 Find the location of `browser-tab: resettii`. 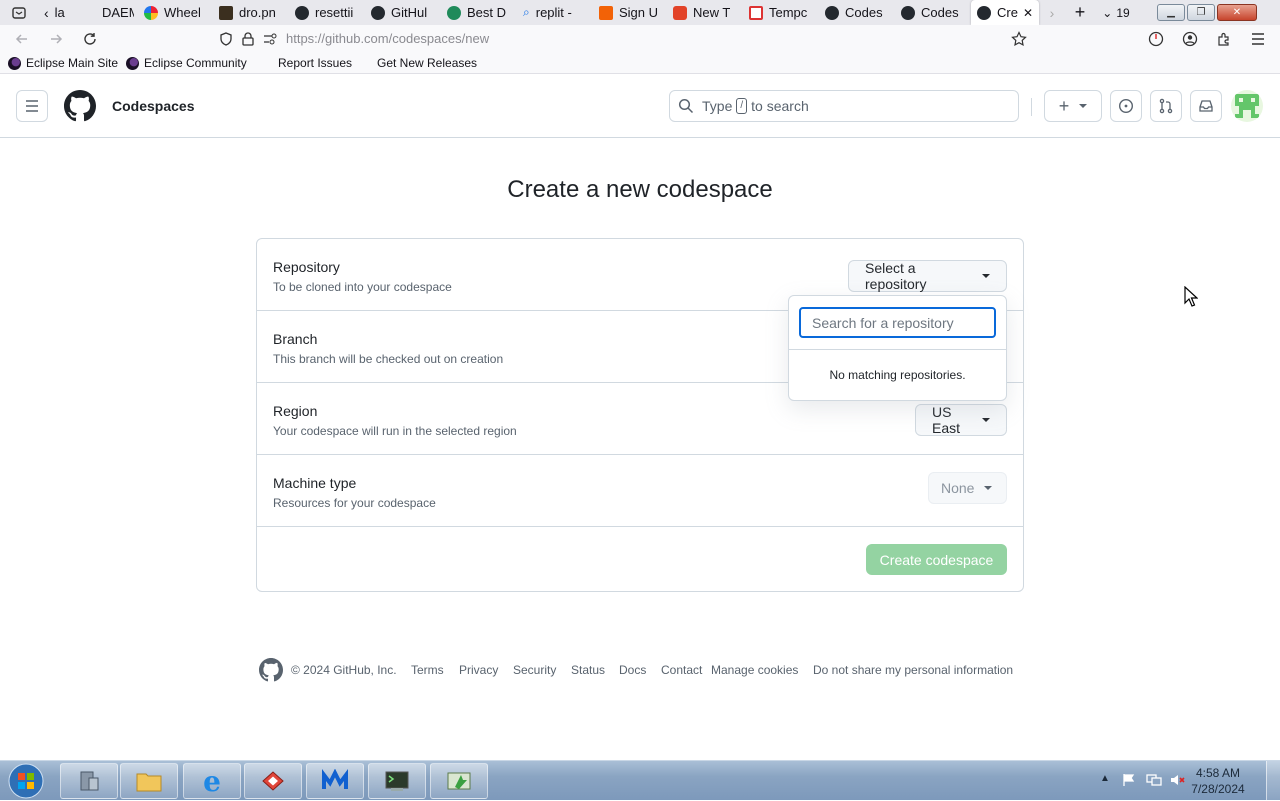

browser-tab: resettii is located at coordinates (327, 12).